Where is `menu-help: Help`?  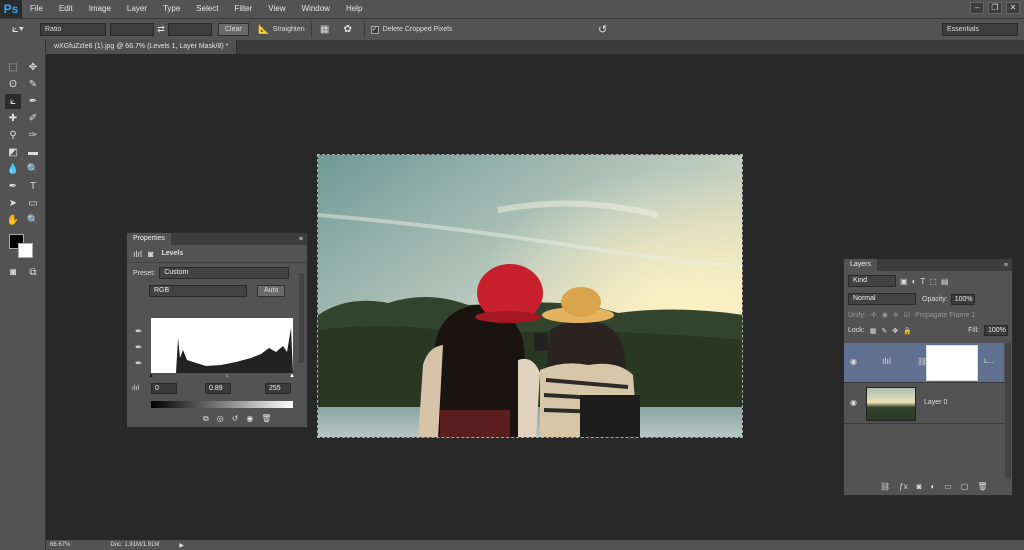
menu-help: Help is located at coordinates (354, 9).